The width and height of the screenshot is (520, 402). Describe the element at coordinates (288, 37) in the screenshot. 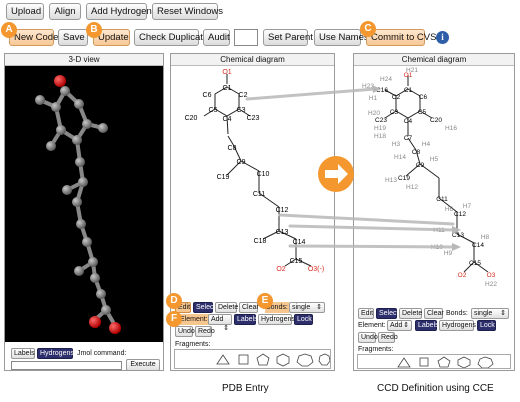

I see `set-parent-button: Set Parent` at that location.